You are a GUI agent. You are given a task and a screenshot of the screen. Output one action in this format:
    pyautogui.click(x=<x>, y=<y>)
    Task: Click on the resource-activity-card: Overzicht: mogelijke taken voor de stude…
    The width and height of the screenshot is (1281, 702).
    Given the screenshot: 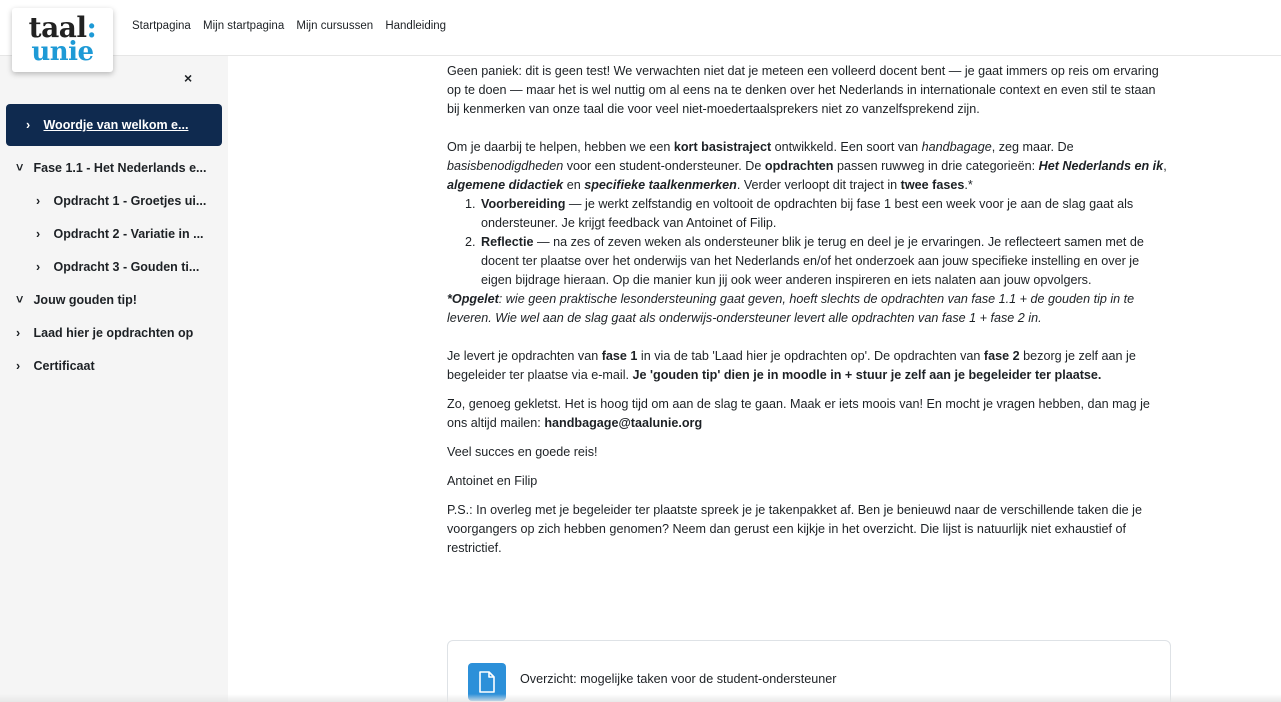 What is the action you would take?
    pyautogui.click(x=809, y=671)
    